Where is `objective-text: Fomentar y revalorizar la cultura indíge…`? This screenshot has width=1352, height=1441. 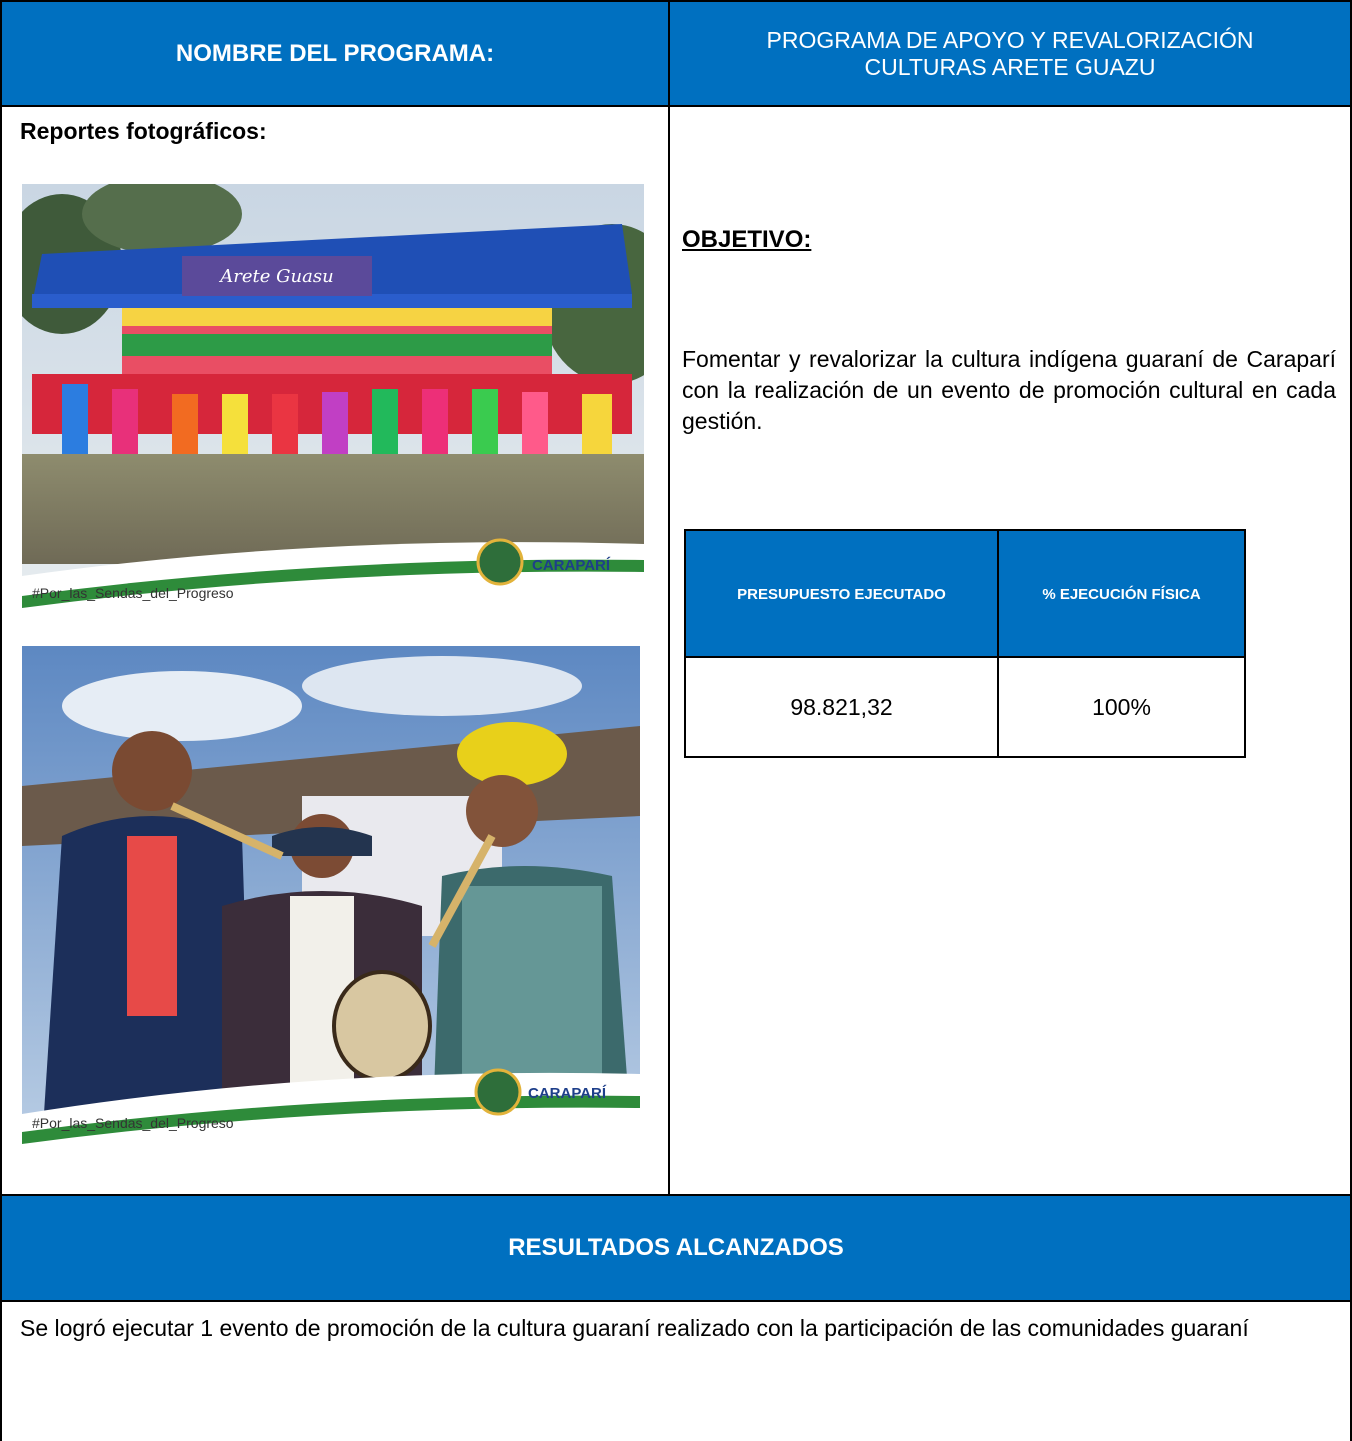 objective-text: Fomentar y revalorizar la cultura indíge… is located at coordinates (1009, 390).